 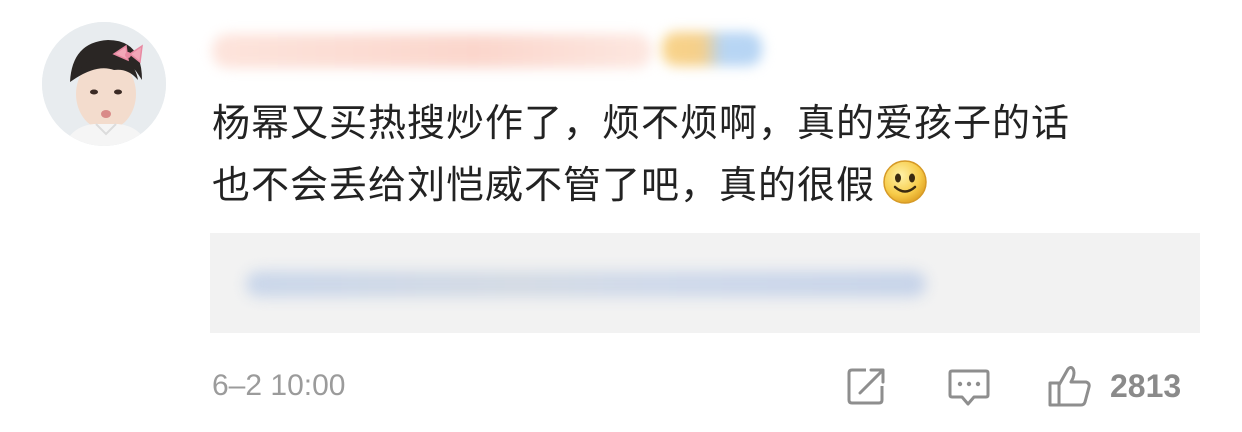 I want to click on comment-line-2-text: 也不会丢给刘恺威不管了吧，真的很假, so click(x=544, y=185).